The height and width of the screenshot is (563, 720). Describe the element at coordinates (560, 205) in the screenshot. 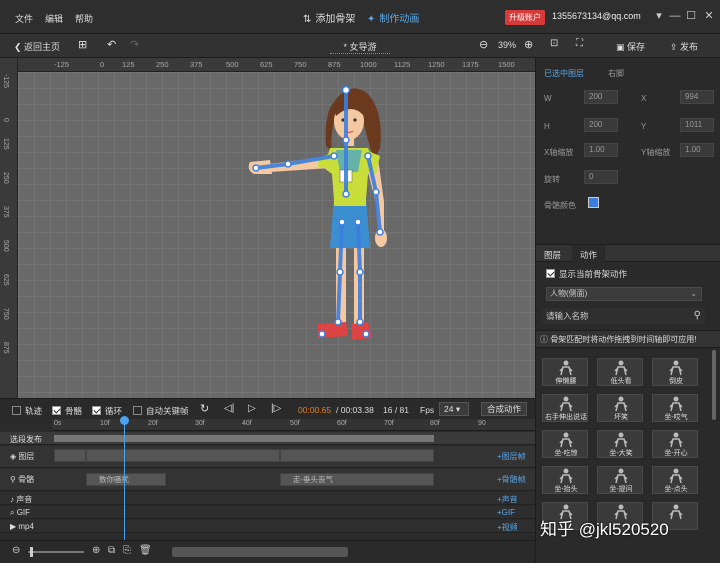

I see `bone-color-label: 骨骼颜色` at that location.